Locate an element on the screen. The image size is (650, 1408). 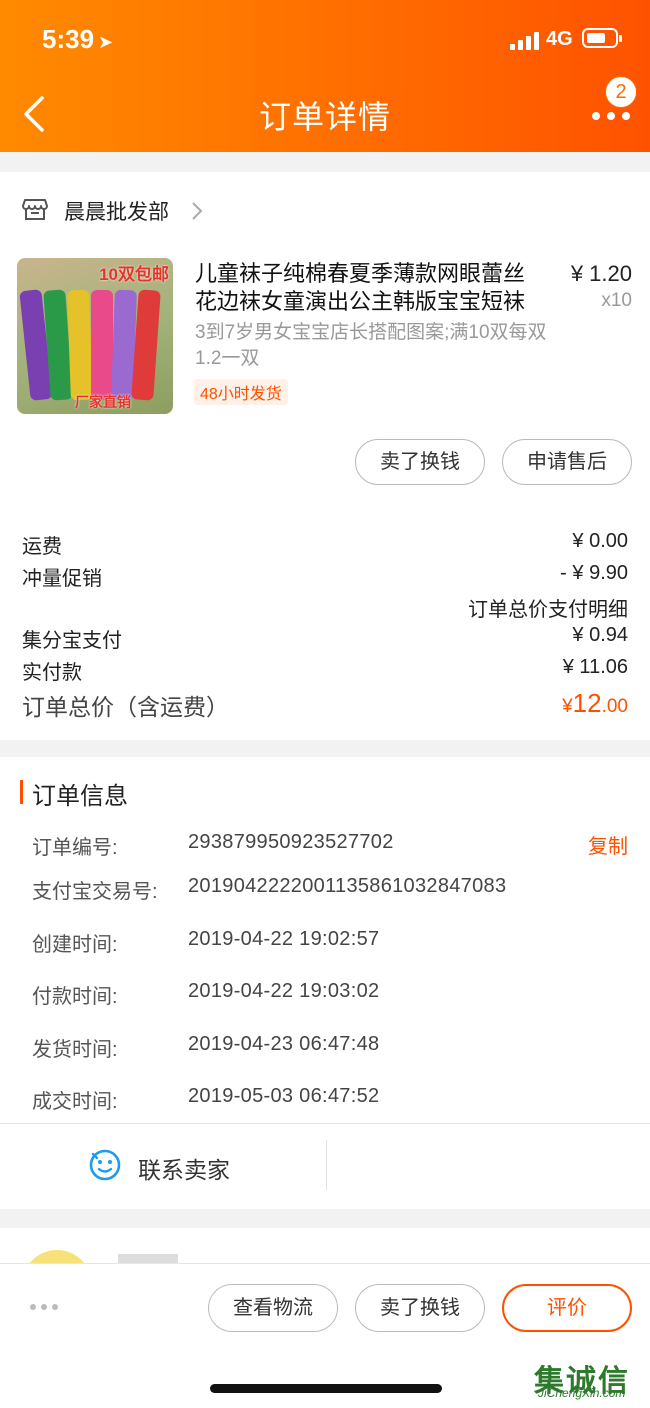
alipay-trade-value: 2019042222001135861032847083 is located at coordinates (347, 886).